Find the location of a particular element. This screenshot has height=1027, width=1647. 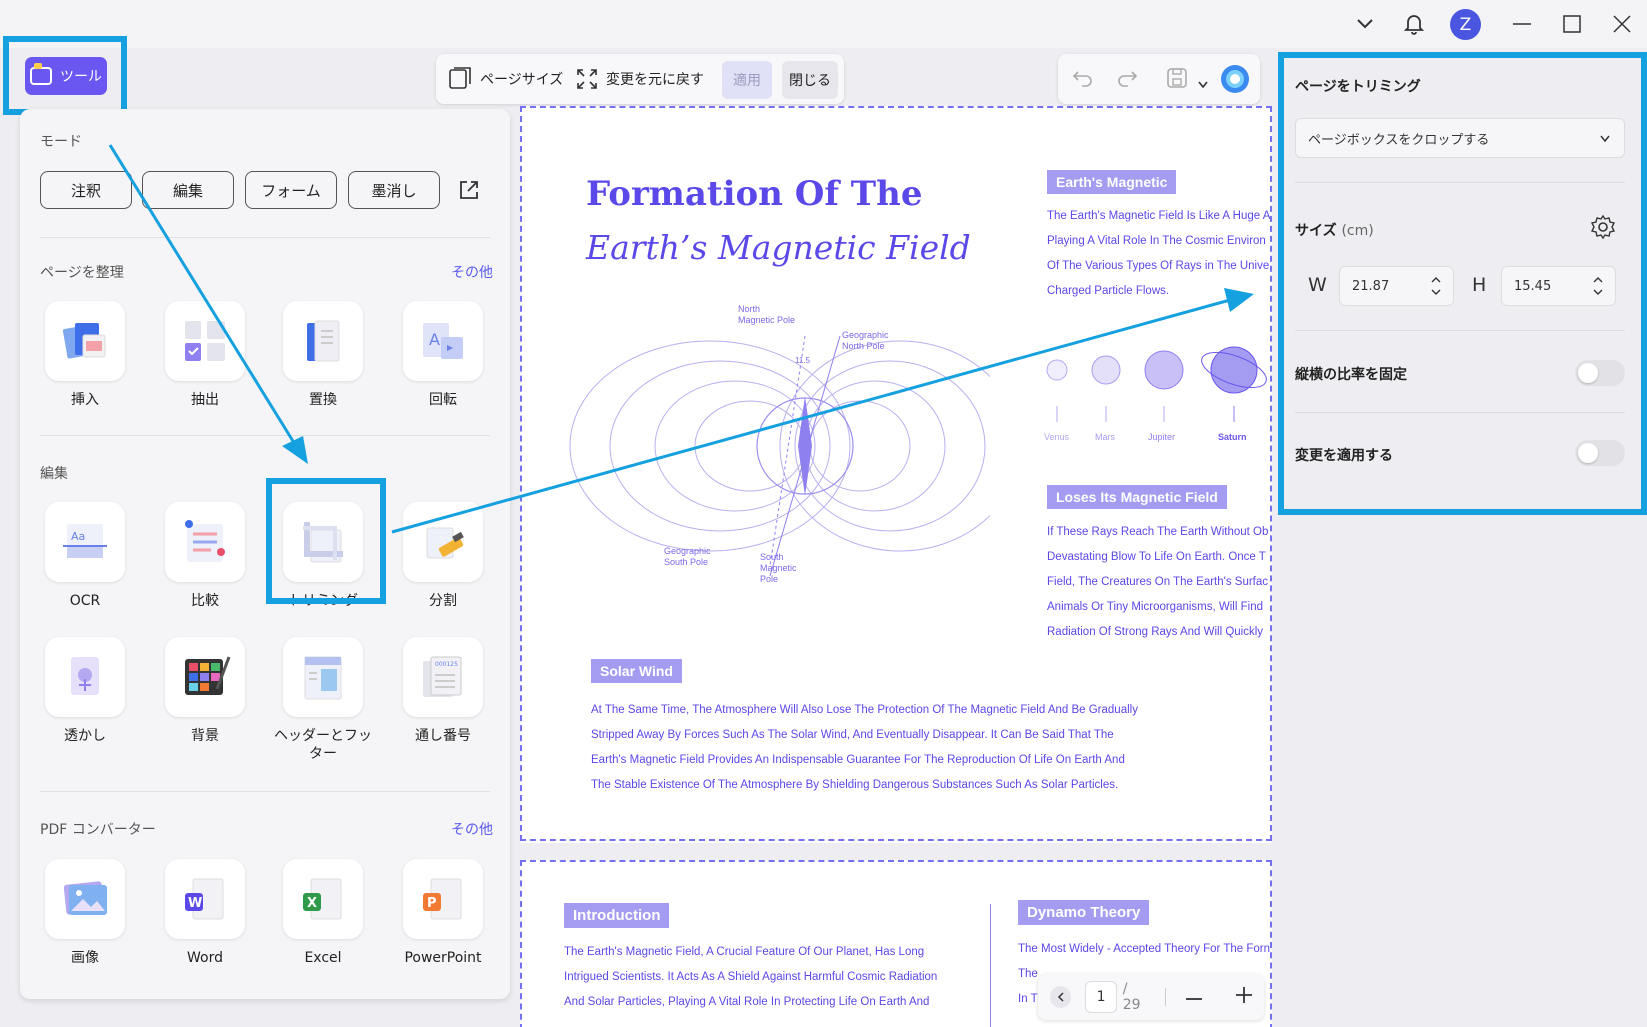

lock-ratio-toggle is located at coordinates (1600, 373).